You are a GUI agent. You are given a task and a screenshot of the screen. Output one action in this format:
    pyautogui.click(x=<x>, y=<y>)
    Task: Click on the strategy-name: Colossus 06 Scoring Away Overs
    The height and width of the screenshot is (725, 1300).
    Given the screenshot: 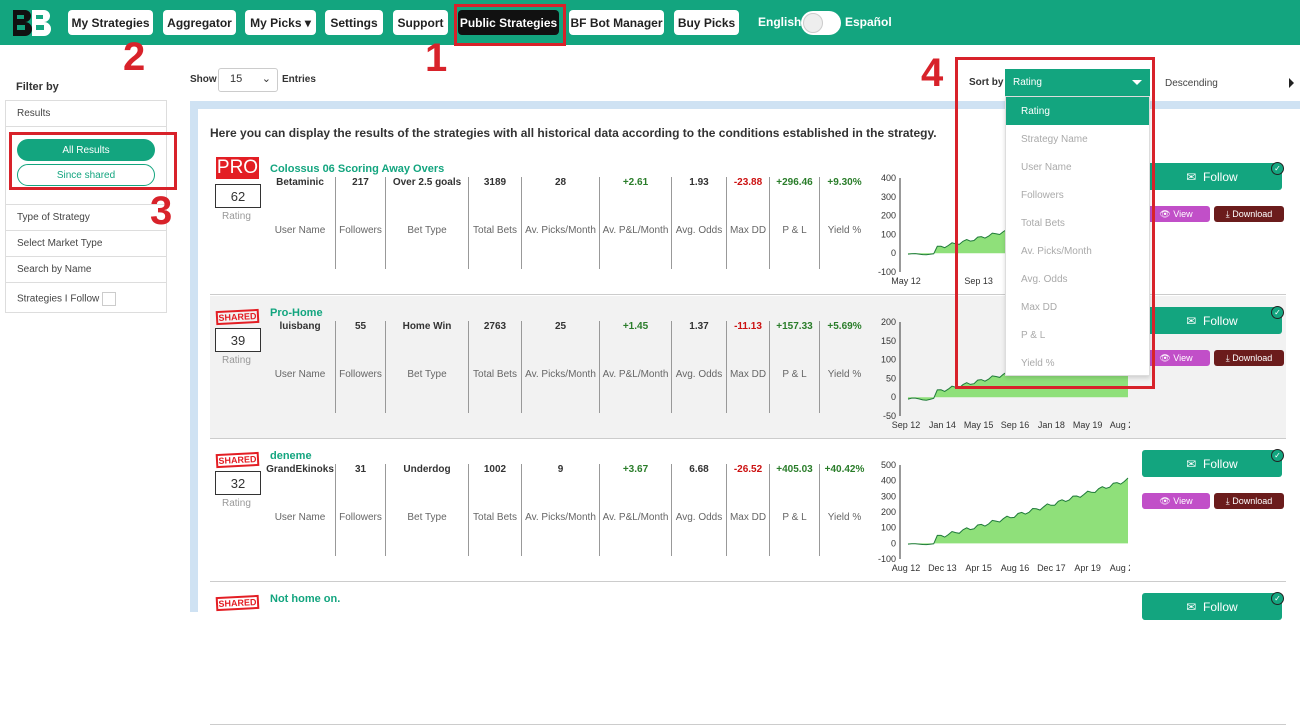 What is the action you would take?
    pyautogui.click(x=357, y=169)
    